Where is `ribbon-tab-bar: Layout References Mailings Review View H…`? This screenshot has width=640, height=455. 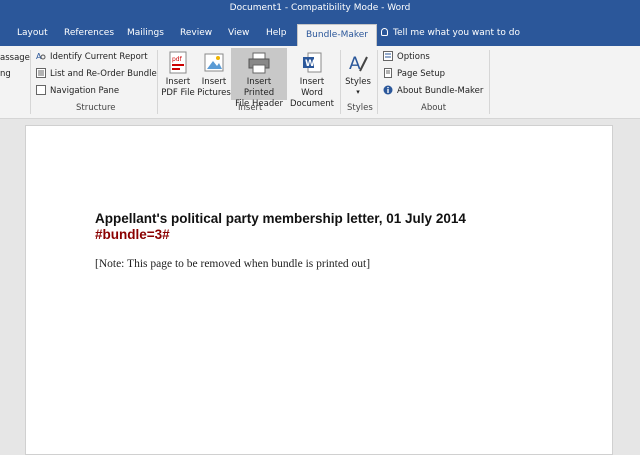
ribbon-tab-bar: Layout References Mailings Review View H… is located at coordinates (320, 31).